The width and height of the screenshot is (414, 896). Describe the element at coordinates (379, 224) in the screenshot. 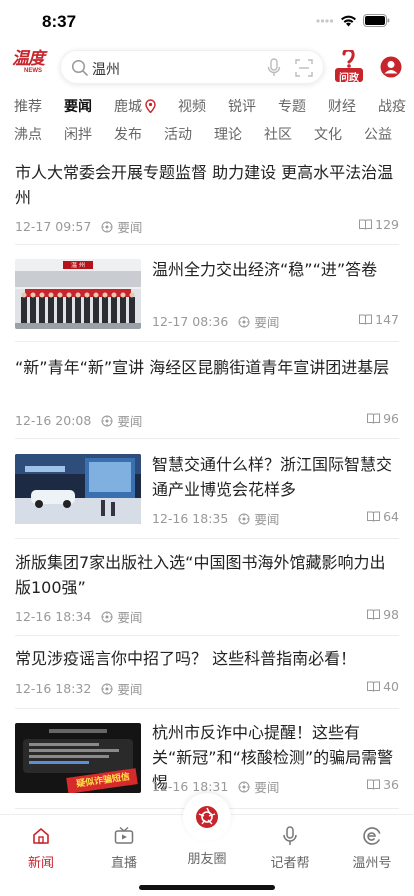

I see `news-views: 129` at that location.